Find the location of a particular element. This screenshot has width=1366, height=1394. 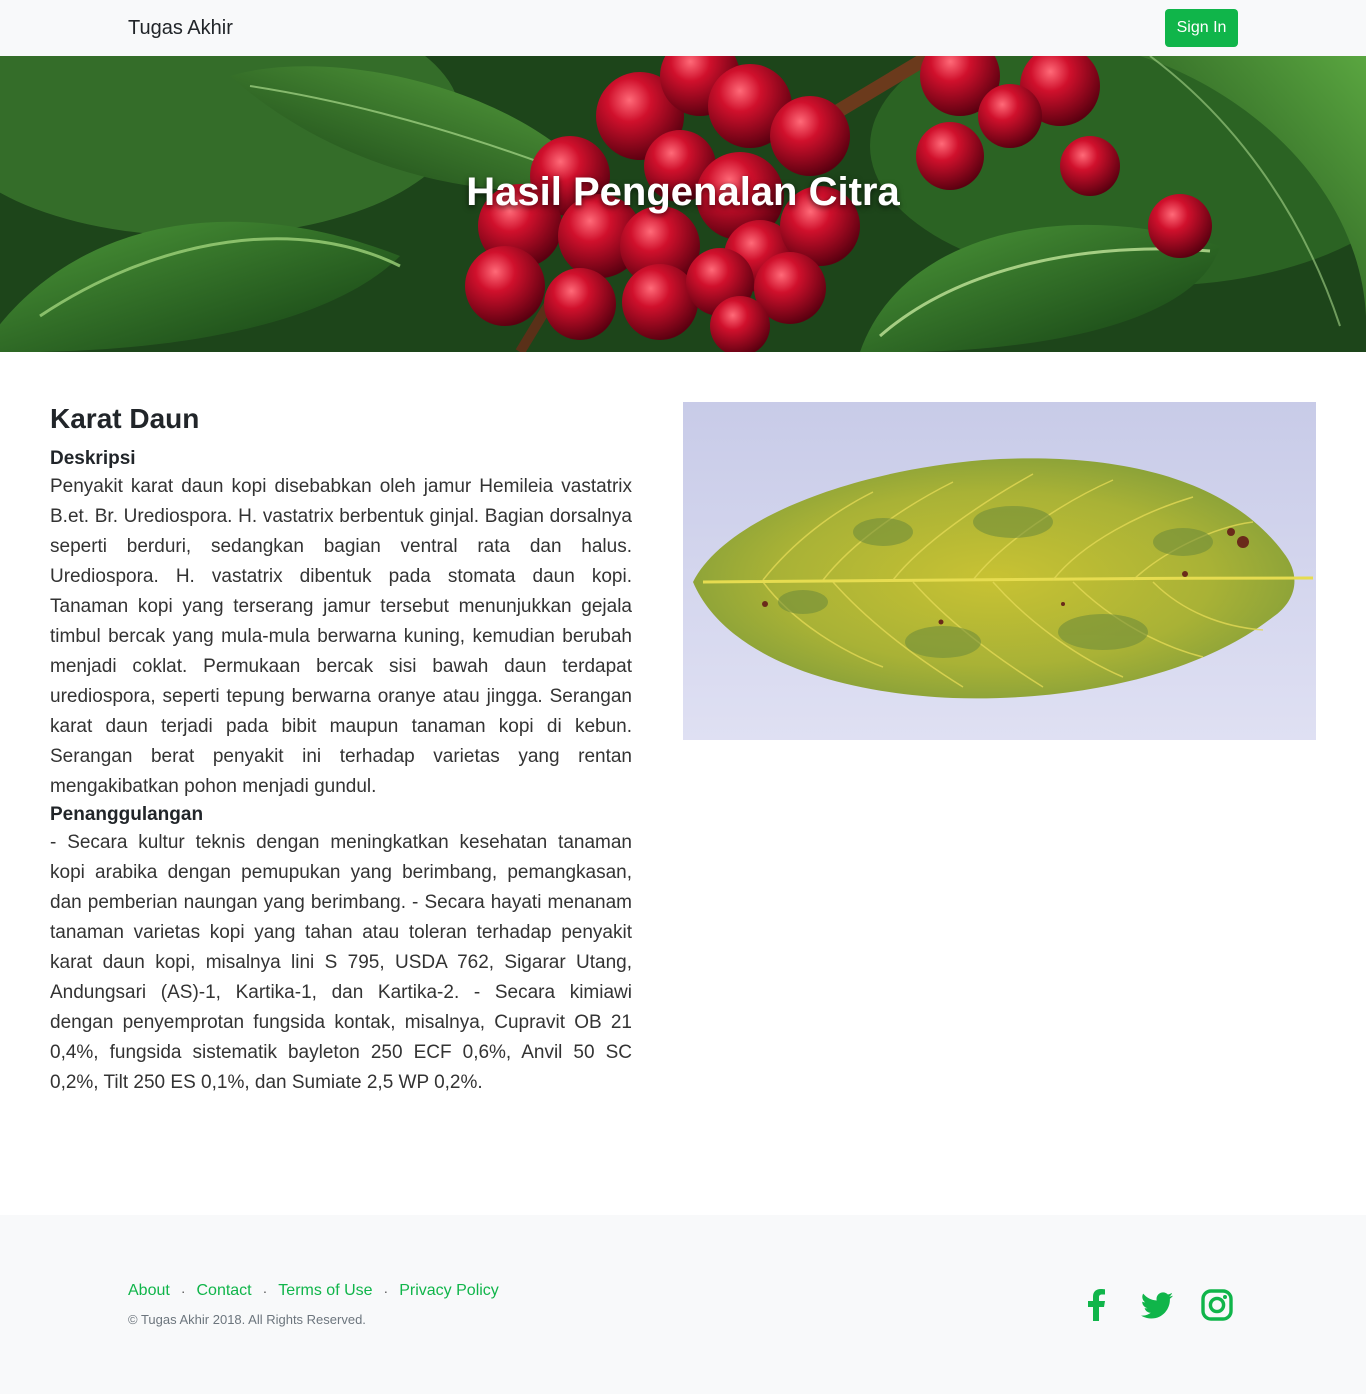

twitter-icon is located at coordinates (1157, 1305).